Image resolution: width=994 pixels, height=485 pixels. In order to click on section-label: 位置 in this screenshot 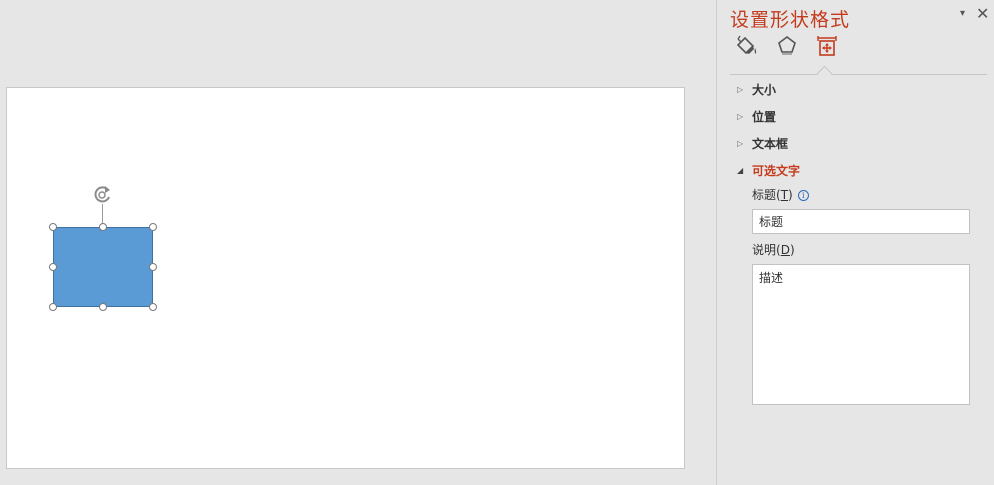, I will do `click(764, 116)`.